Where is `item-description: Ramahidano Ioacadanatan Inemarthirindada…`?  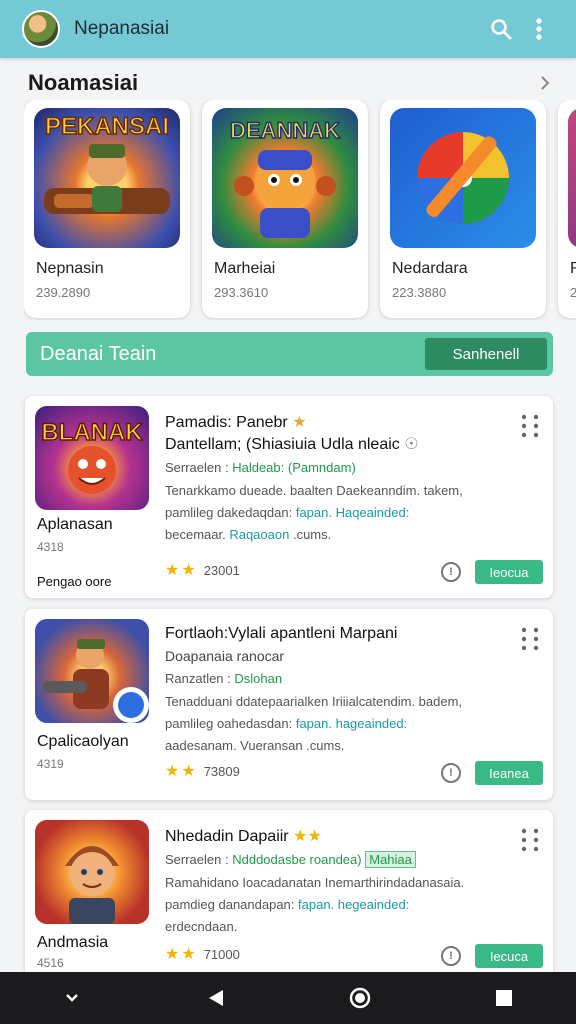 item-description: Ramahidano Ioacadanatan Inemarthirindada… is located at coordinates (339, 905).